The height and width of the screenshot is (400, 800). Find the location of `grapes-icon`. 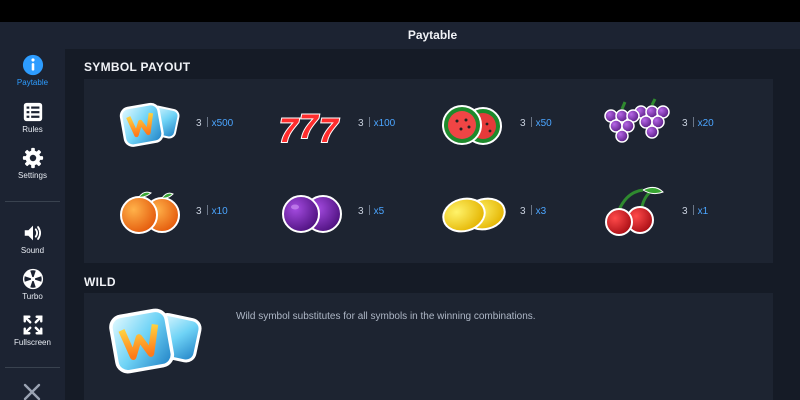

grapes-icon is located at coordinates (637, 120).